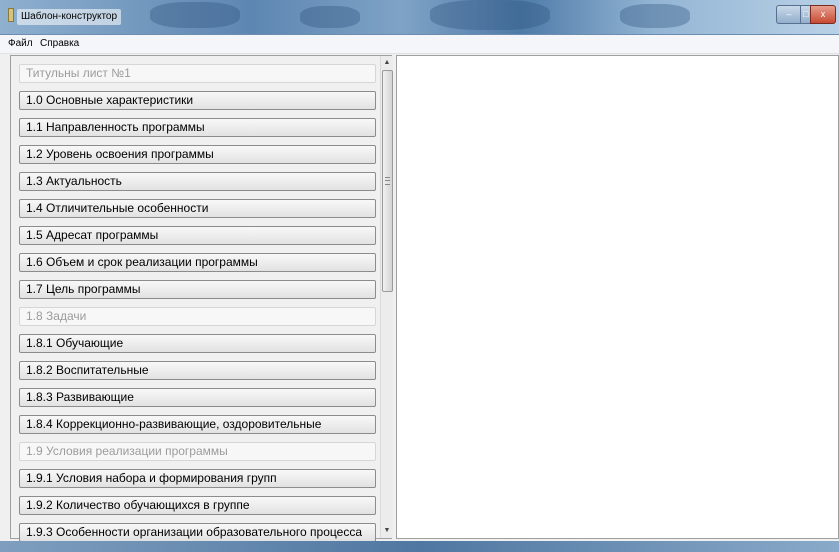 The height and width of the screenshot is (552, 839). Describe the element at coordinates (197, 208) in the screenshot. I see `section-1-4-button: 1.4 Отличительные особенности` at that location.